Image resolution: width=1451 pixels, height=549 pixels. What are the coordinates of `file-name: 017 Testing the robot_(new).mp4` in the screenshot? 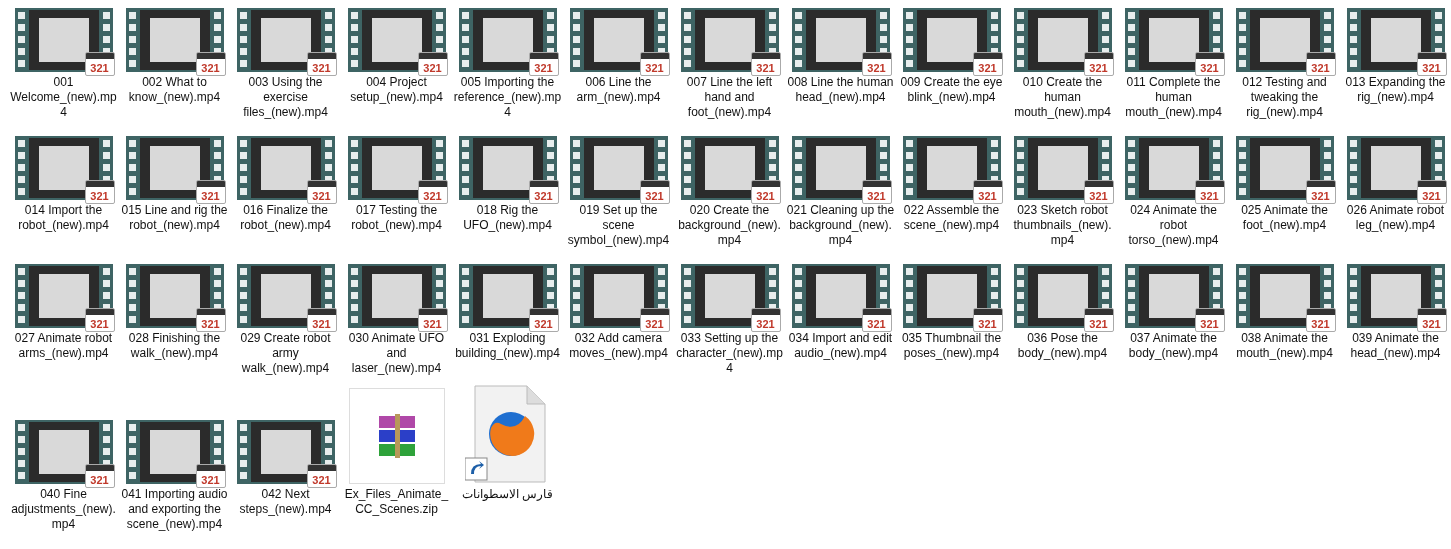 It's located at (396, 218).